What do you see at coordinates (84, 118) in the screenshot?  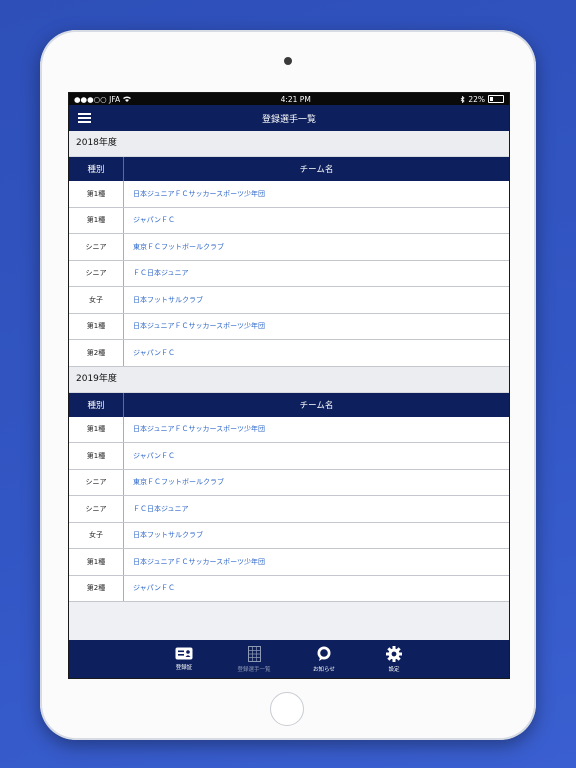 I see `hamburger-menu-icon` at bounding box center [84, 118].